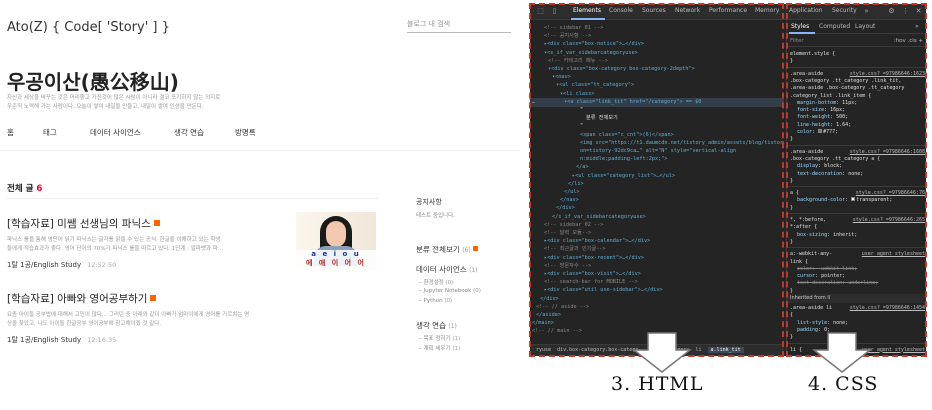 Image resolution: width=932 pixels, height=410 pixels. I want to click on post-time: 12:16:35, so click(102, 340).